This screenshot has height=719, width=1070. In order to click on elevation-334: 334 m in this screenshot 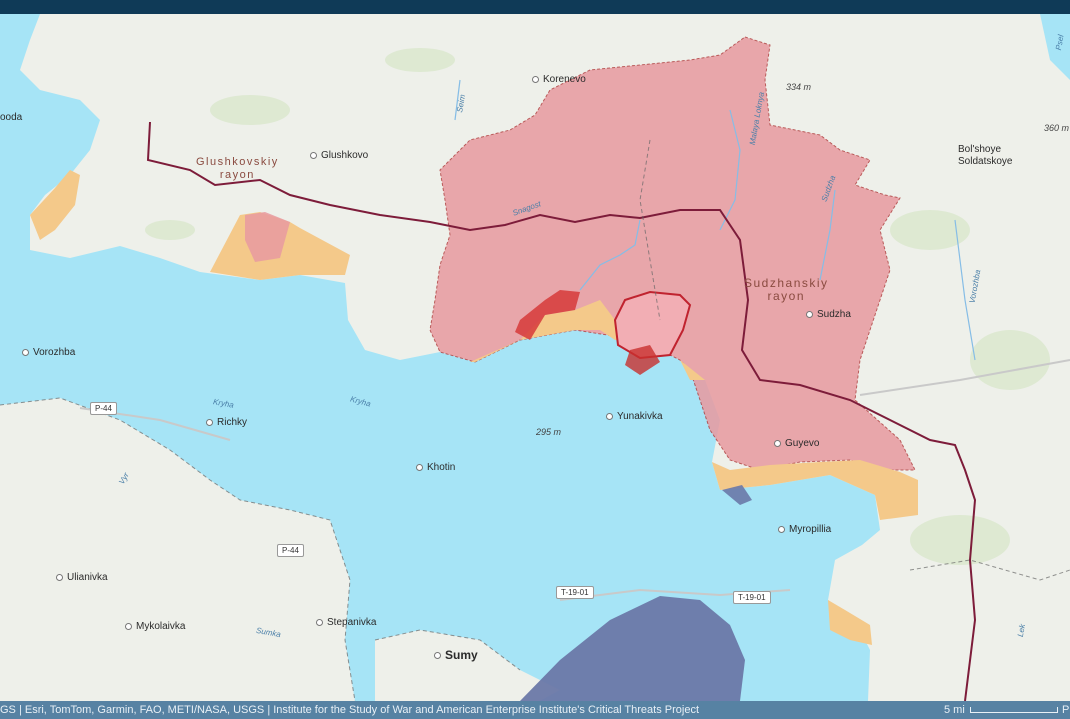, I will do `click(799, 87)`.